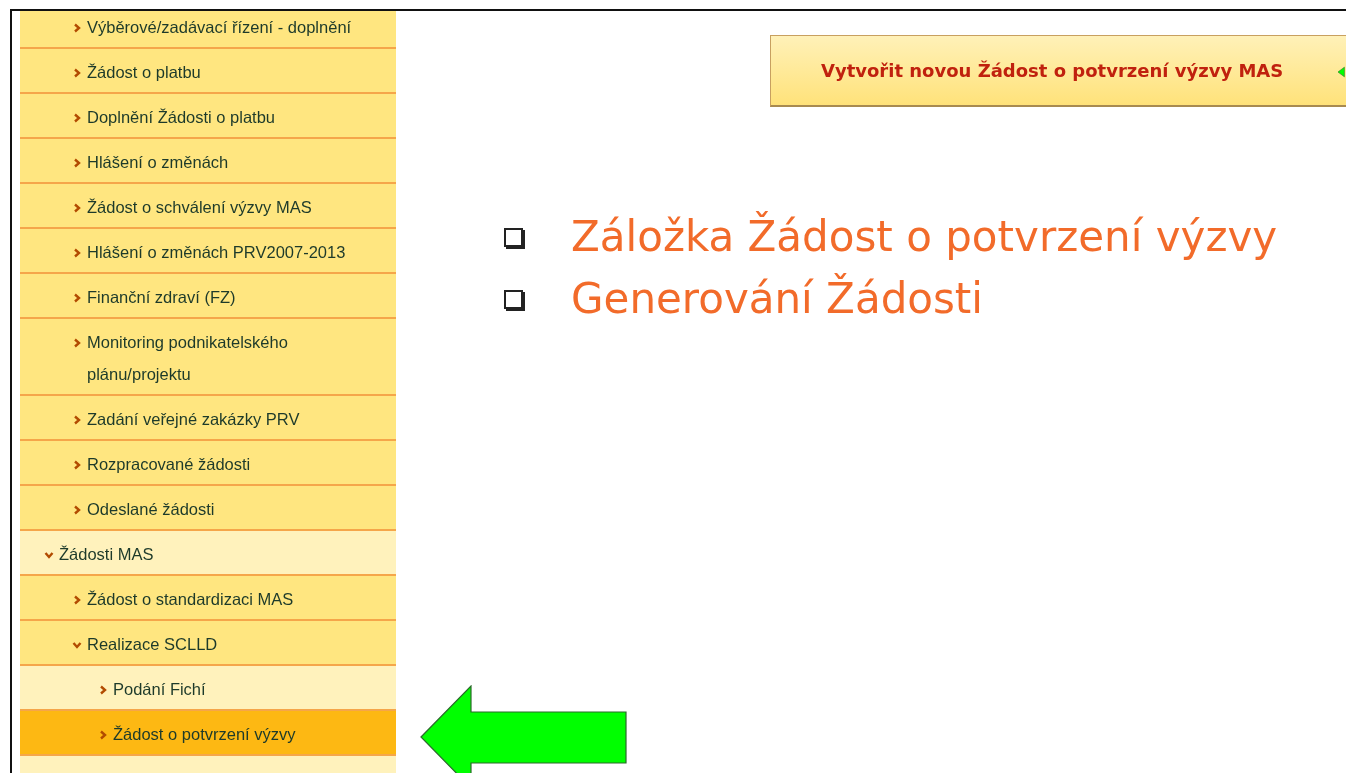 The height and width of the screenshot is (773, 1346). I want to click on create-request-button: Vytvořit novou Žádost o potvrzení výzvy MAS, so click(1058, 71).